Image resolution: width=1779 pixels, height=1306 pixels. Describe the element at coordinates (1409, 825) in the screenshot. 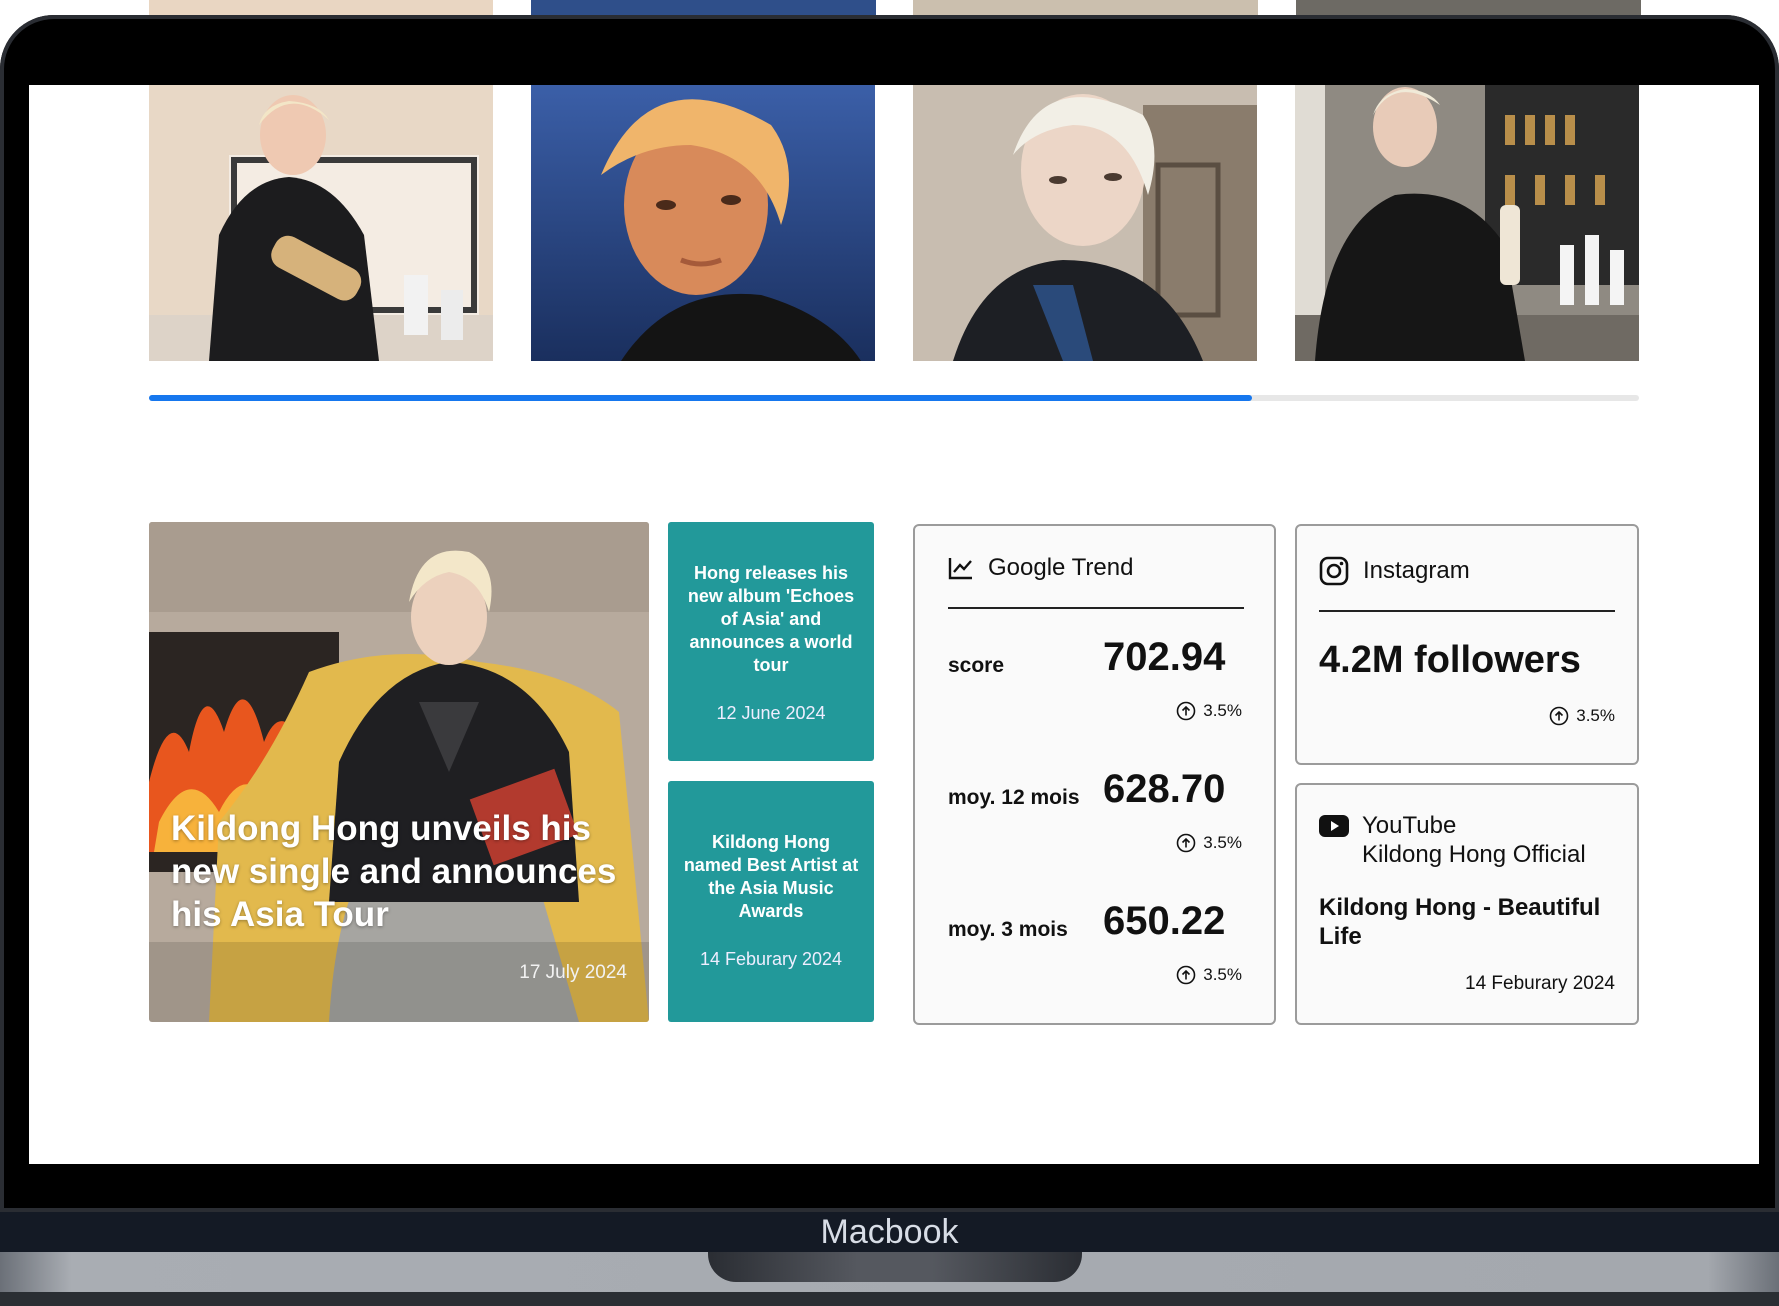

I see `youtube-label: YouTube` at that location.